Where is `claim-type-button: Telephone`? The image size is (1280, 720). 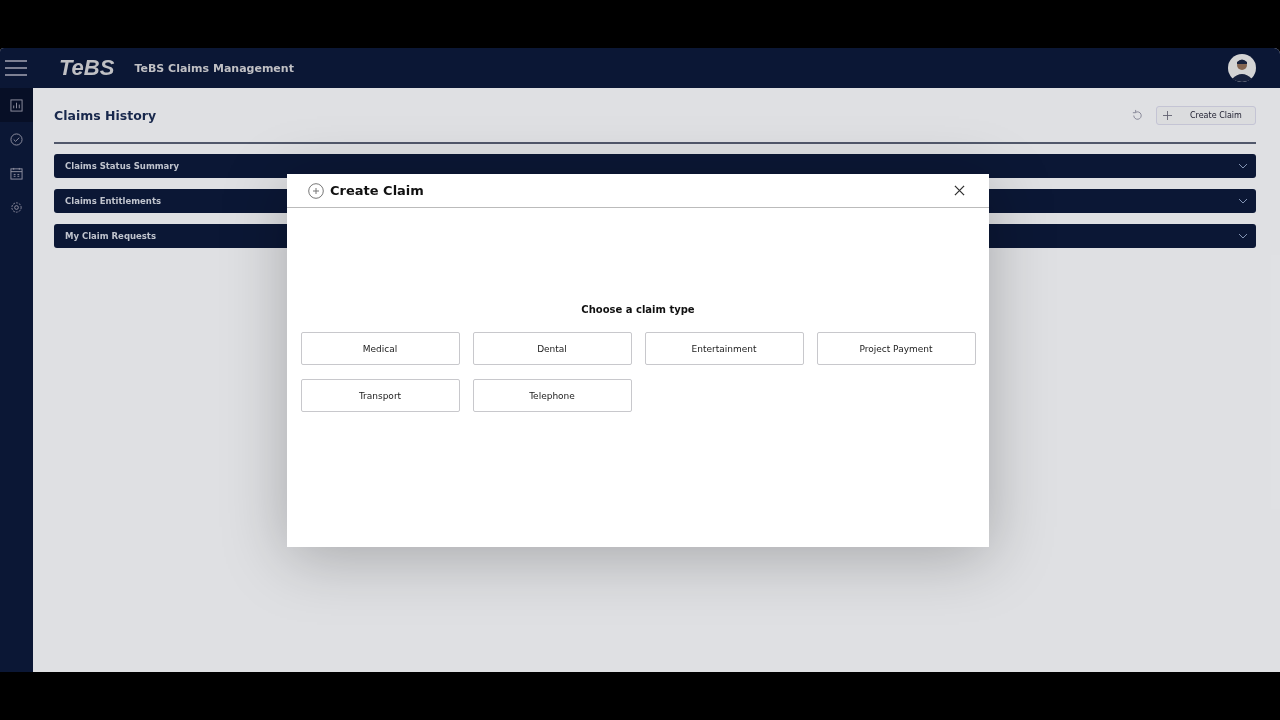
claim-type-button: Telephone is located at coordinates (552, 395).